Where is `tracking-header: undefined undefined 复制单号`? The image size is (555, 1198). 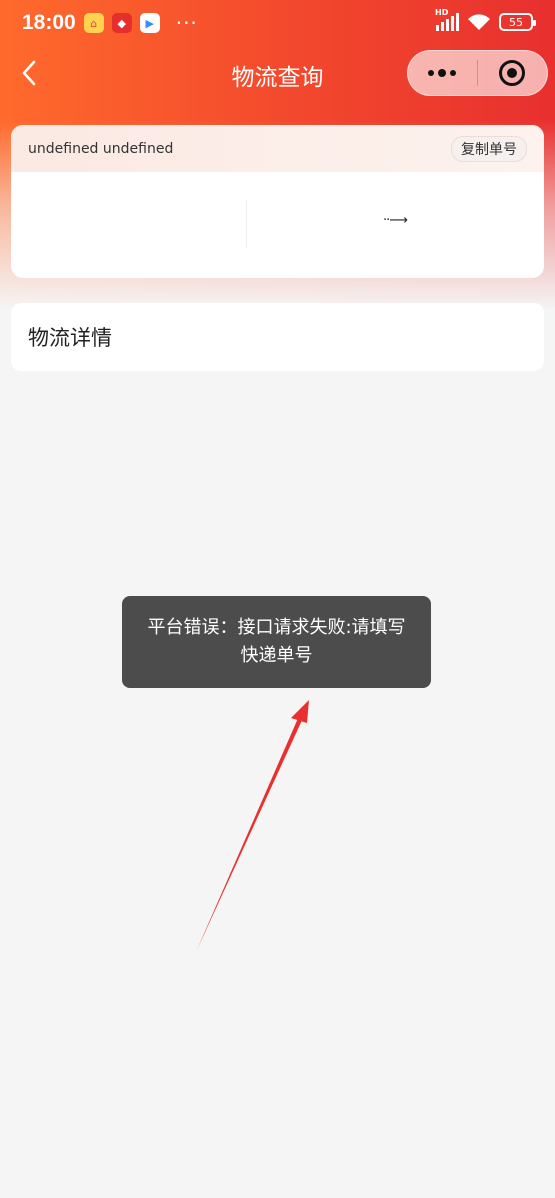 tracking-header: undefined undefined 复制单号 is located at coordinates (277, 148).